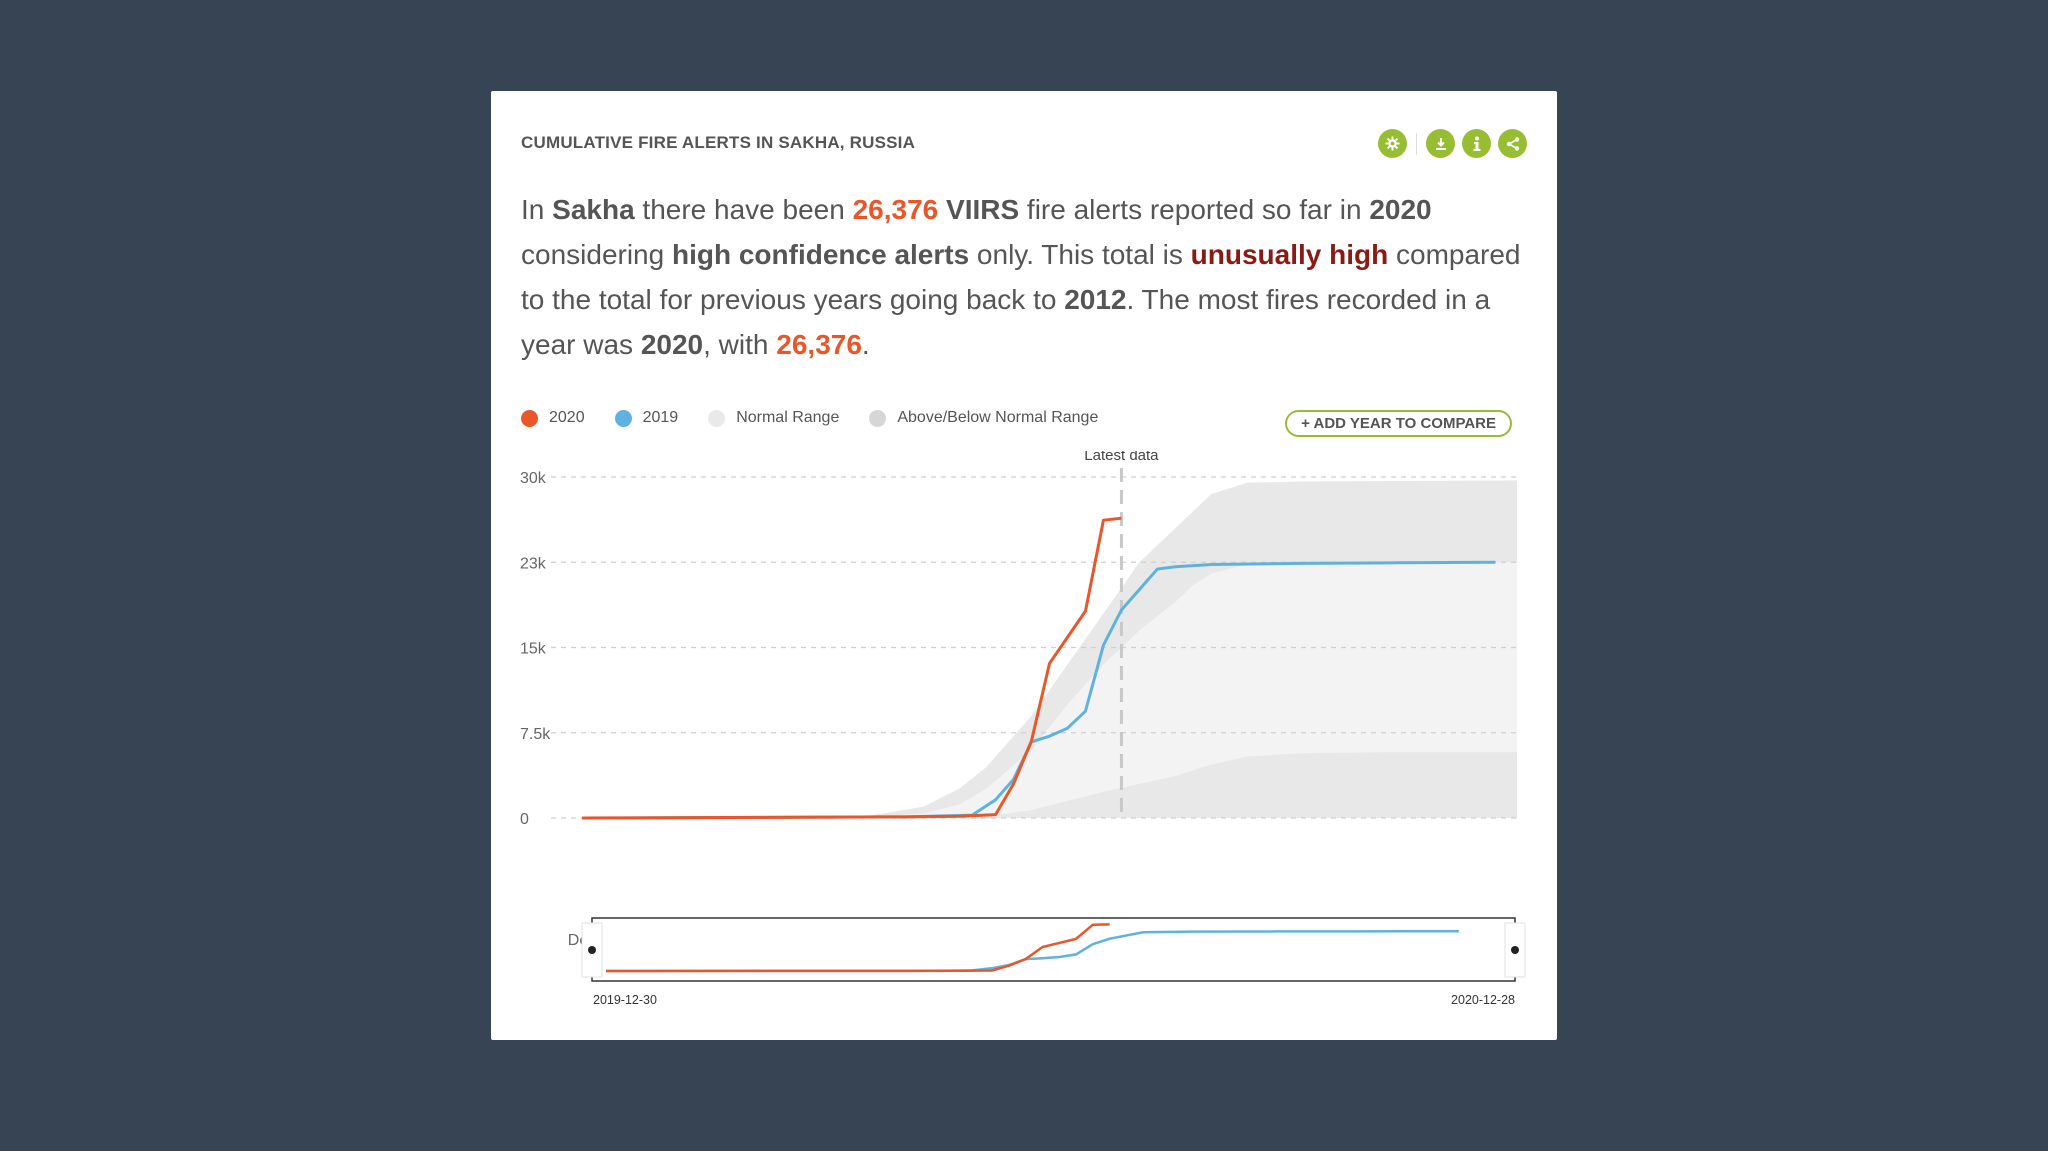  What do you see at coordinates (524, 819) in the screenshot?
I see `y-tick-label: 0` at bounding box center [524, 819].